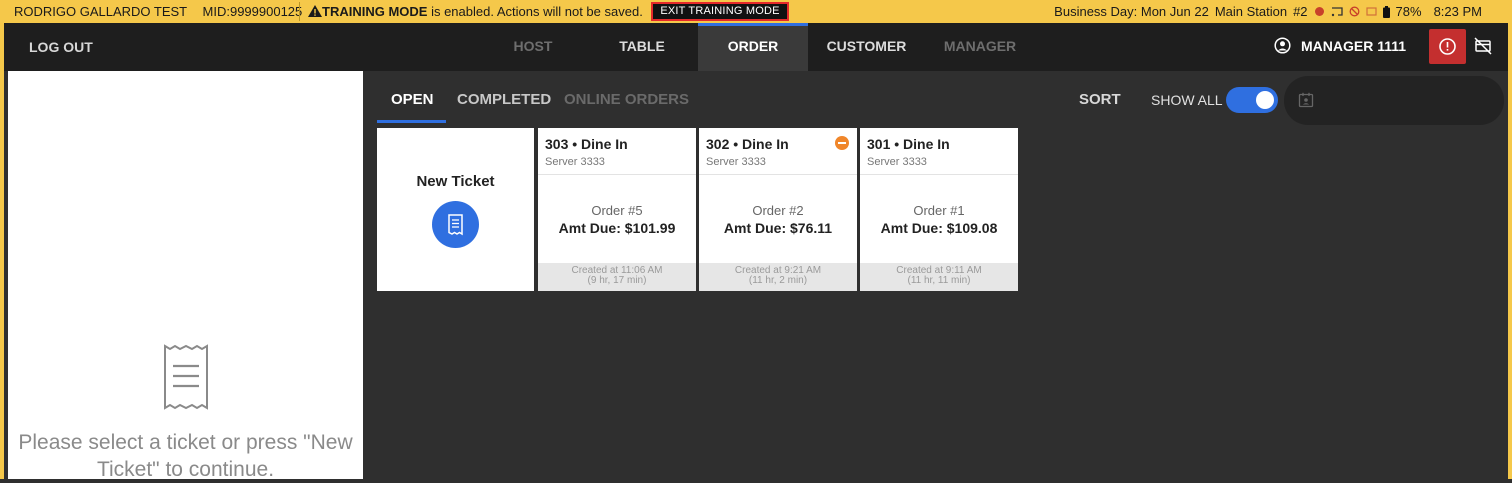 The height and width of the screenshot is (483, 1512). Describe the element at coordinates (866, 47) in the screenshot. I see `nav-tab-customer: CUSTOMER` at that location.